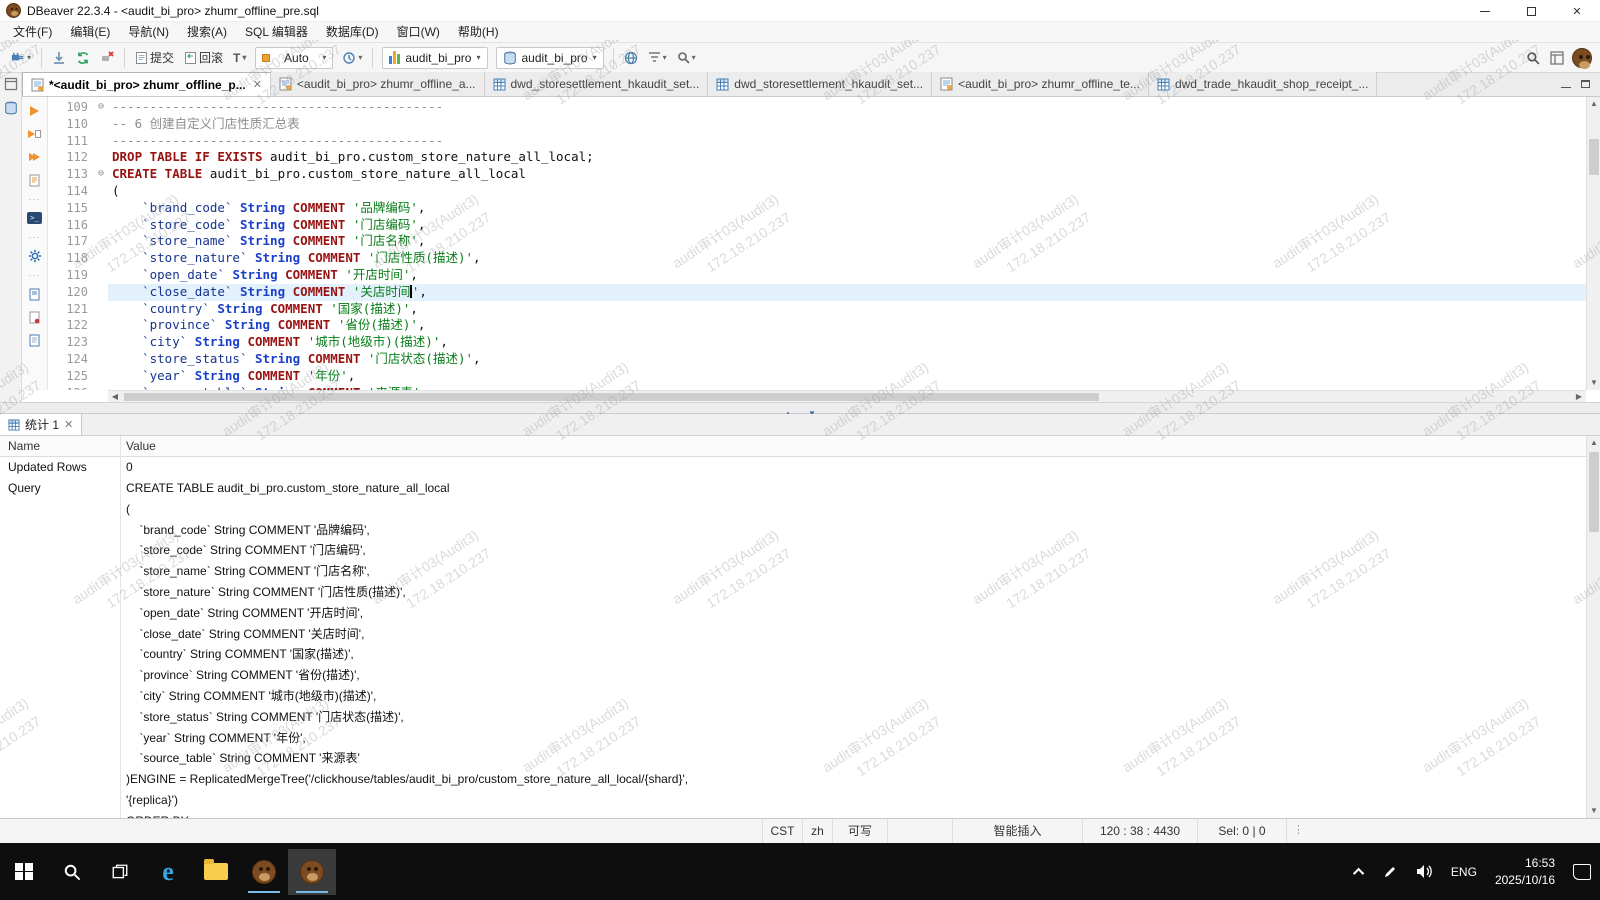 This screenshot has width=1600, height=900. Describe the element at coordinates (657, 58) in the screenshot. I see `filter-button: ▾` at that location.